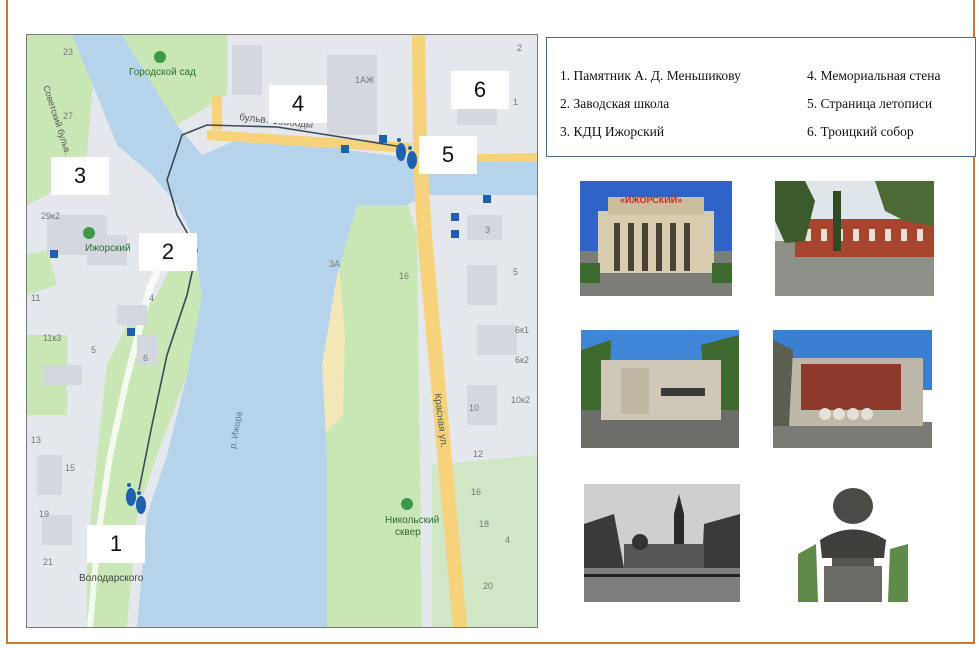 This screenshot has height=648, width=979. I want to click on legend-item-4: 4. Мемориальная стена, so click(874, 75).